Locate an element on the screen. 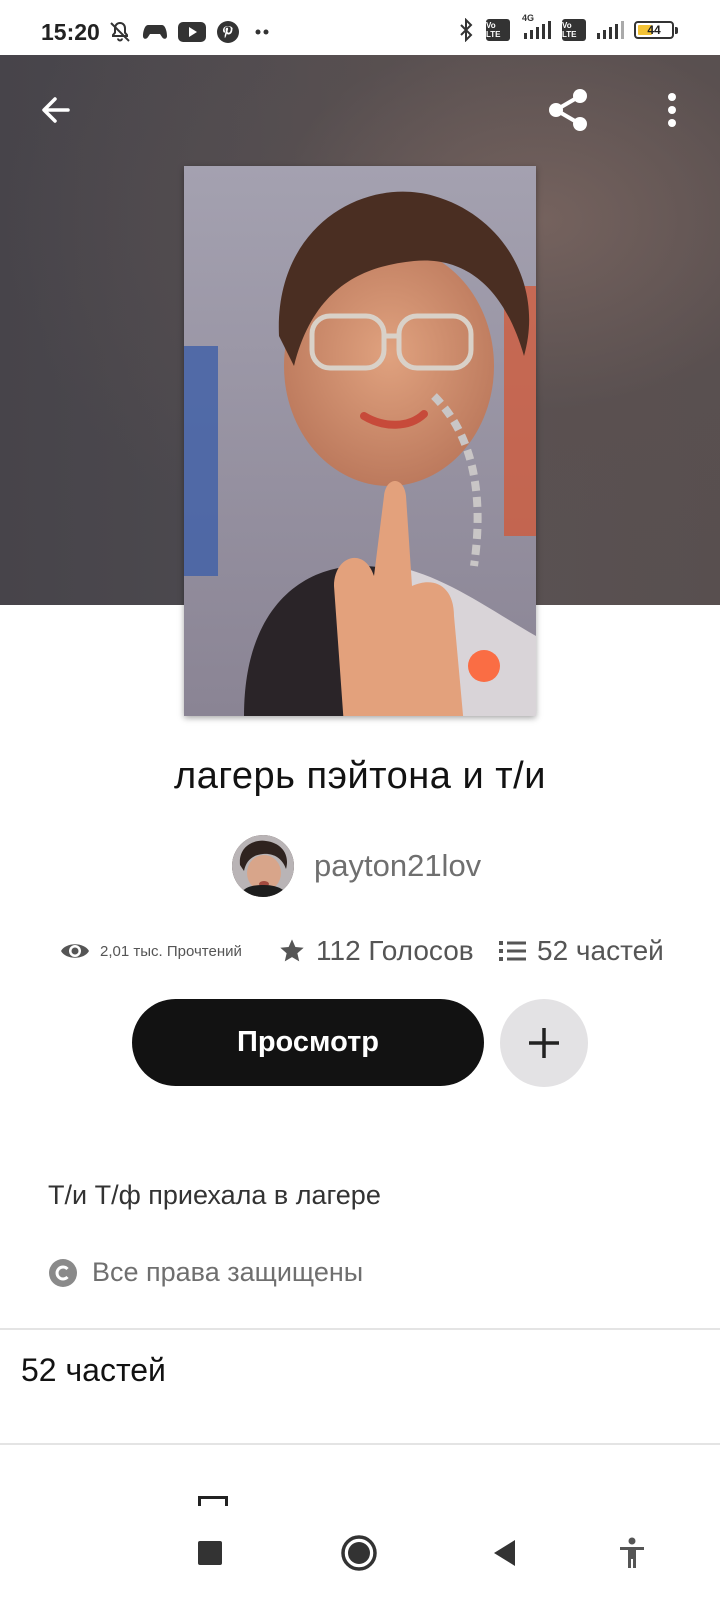  divider-top is located at coordinates (360, 1329).